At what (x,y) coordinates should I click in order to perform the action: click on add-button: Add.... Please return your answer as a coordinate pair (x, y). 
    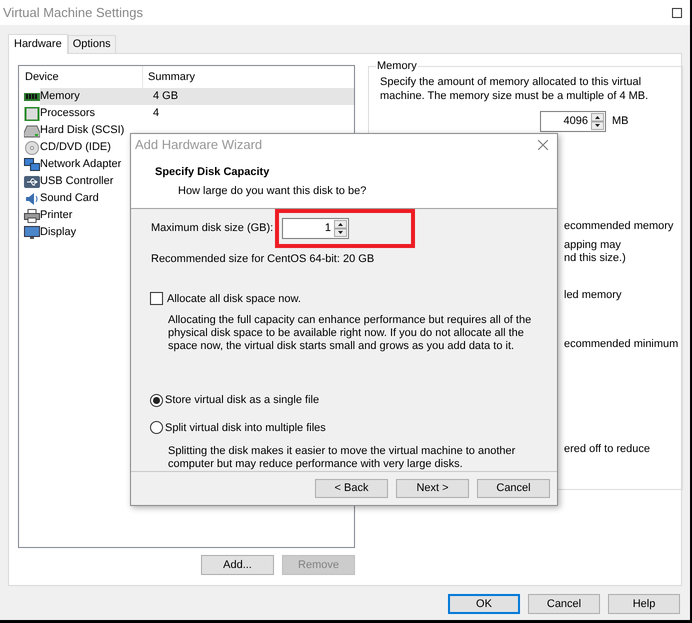
    Looking at the image, I should click on (237, 565).